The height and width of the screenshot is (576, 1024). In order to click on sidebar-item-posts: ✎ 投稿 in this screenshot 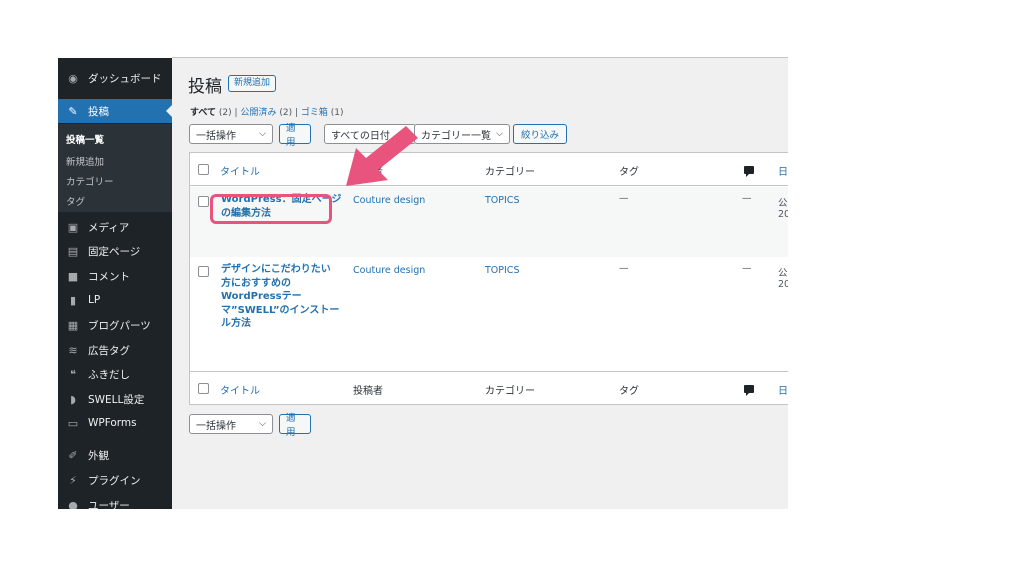, I will do `click(115, 111)`.